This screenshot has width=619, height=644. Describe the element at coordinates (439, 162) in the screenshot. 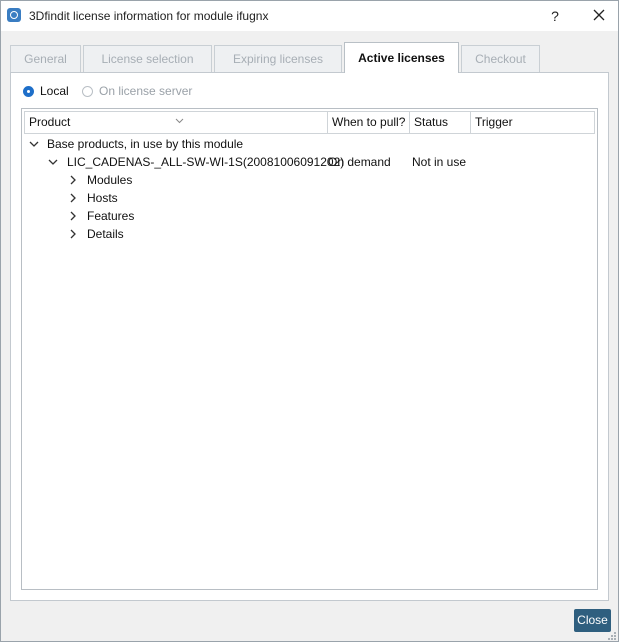

I see `license-status: Not in use` at that location.